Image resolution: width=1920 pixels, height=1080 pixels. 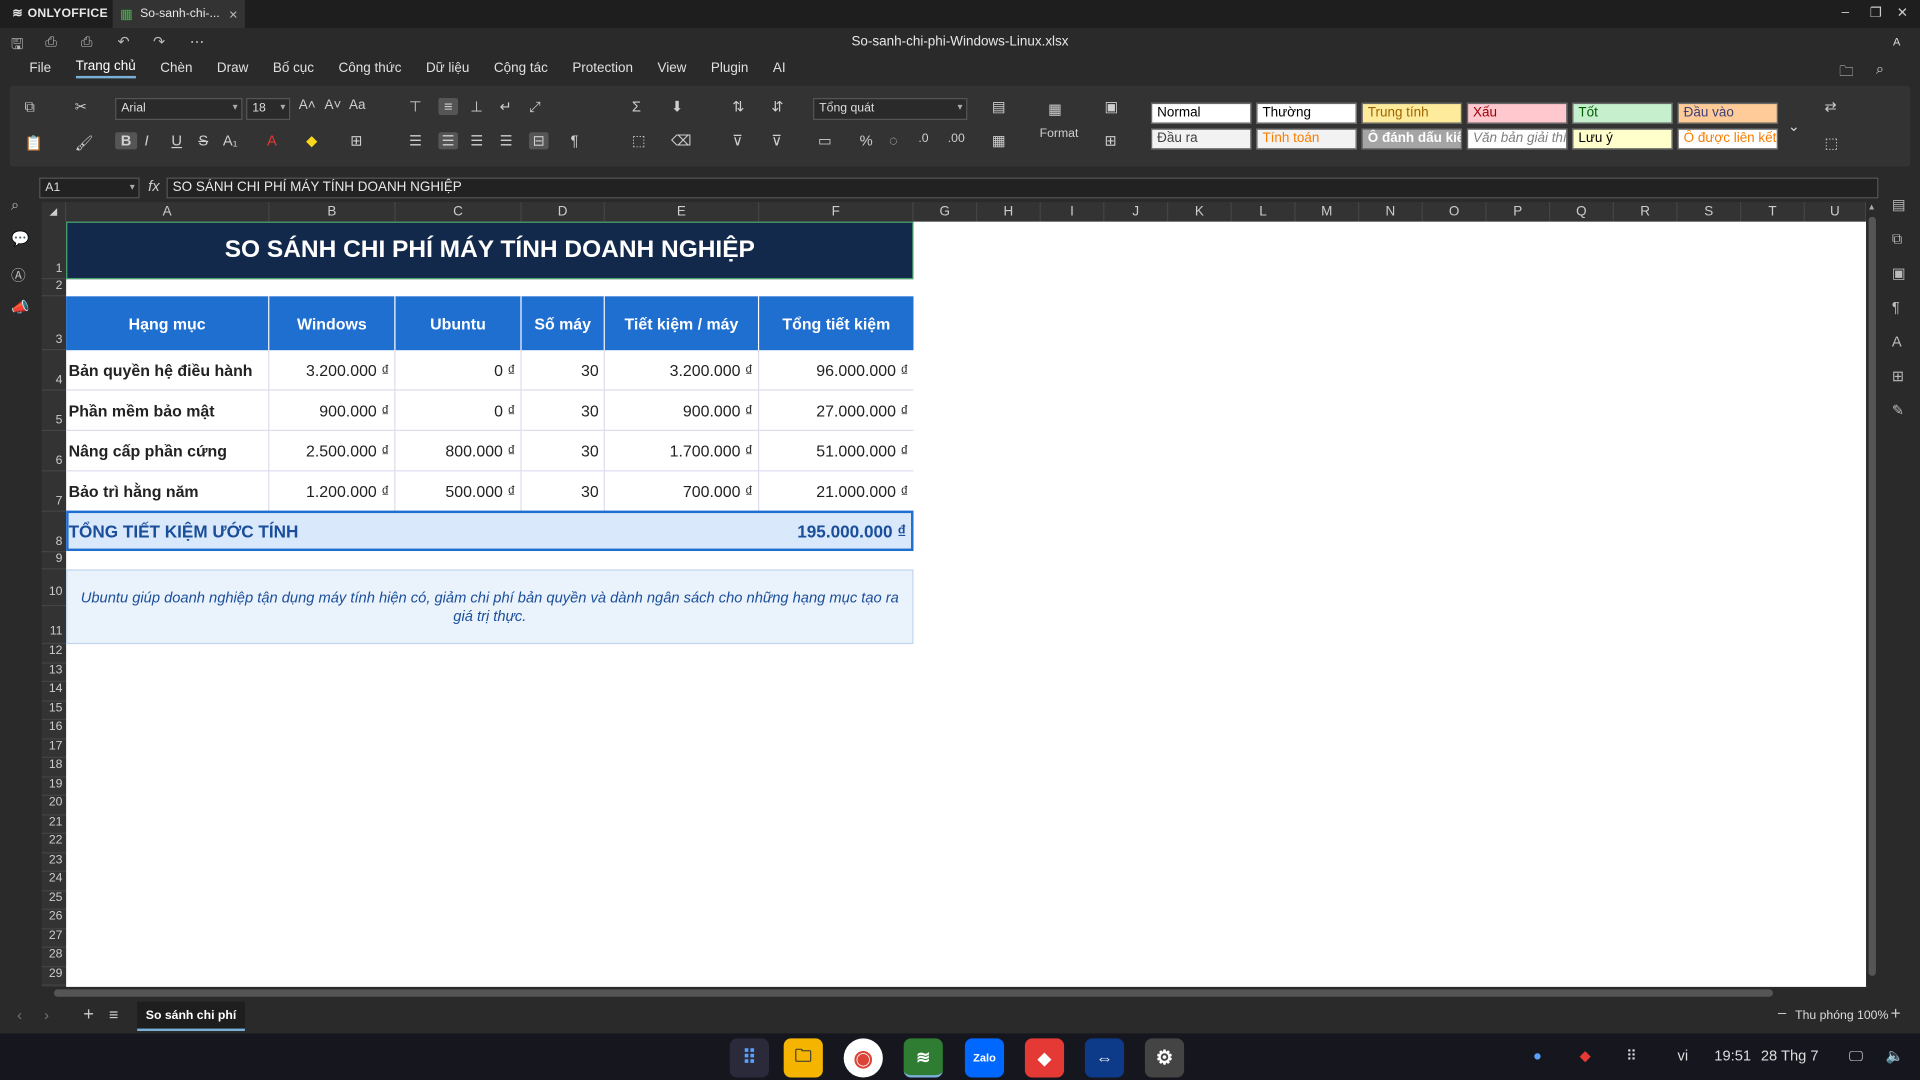 I want to click on menu-insert: Chèn, so click(x=176, y=68).